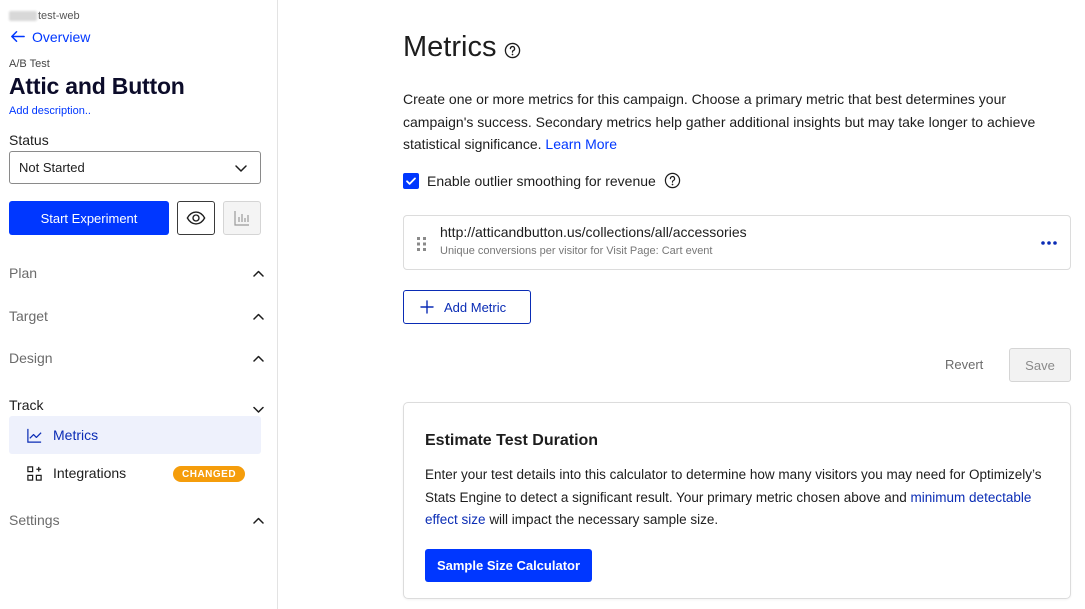 This screenshot has width=1085, height=609. I want to click on more-options-icon, so click(1049, 243).